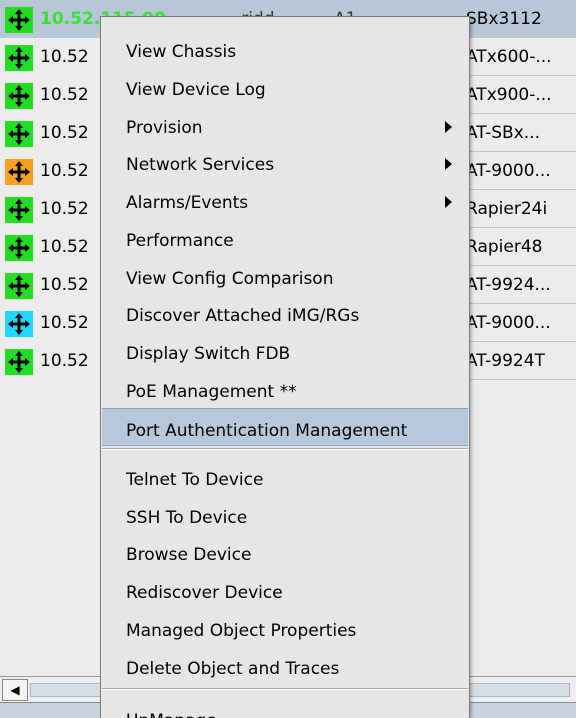 This screenshot has width=576, height=718. I want to click on menu-item-label: Telnet To Device, so click(195, 480).